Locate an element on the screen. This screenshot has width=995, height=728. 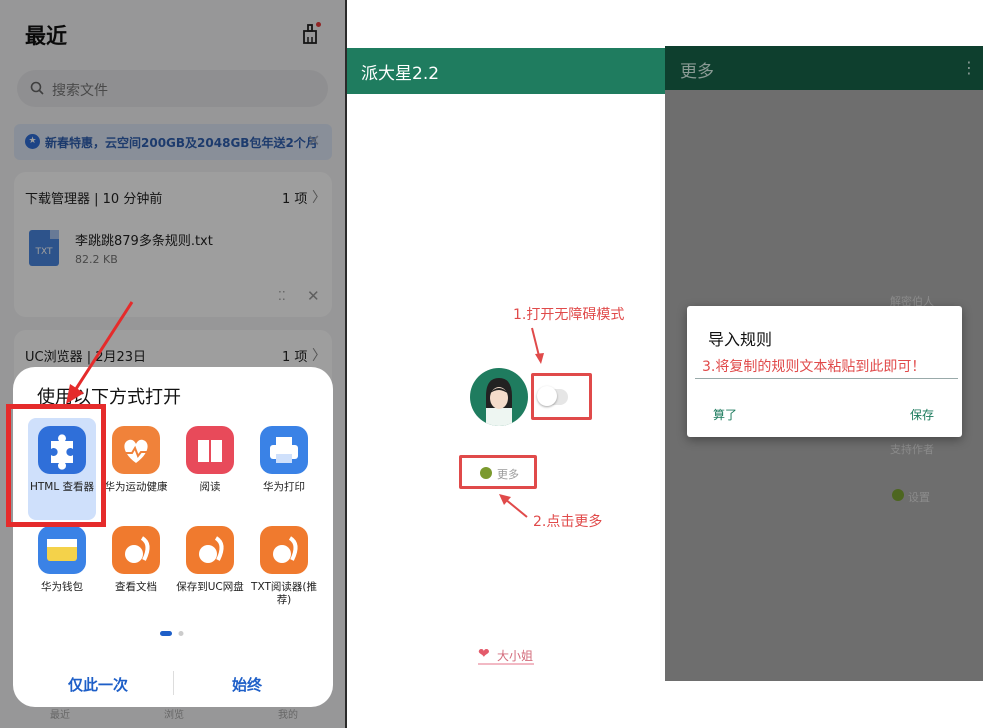
app-label: 华为钱包 is located at coordinates (62, 587).